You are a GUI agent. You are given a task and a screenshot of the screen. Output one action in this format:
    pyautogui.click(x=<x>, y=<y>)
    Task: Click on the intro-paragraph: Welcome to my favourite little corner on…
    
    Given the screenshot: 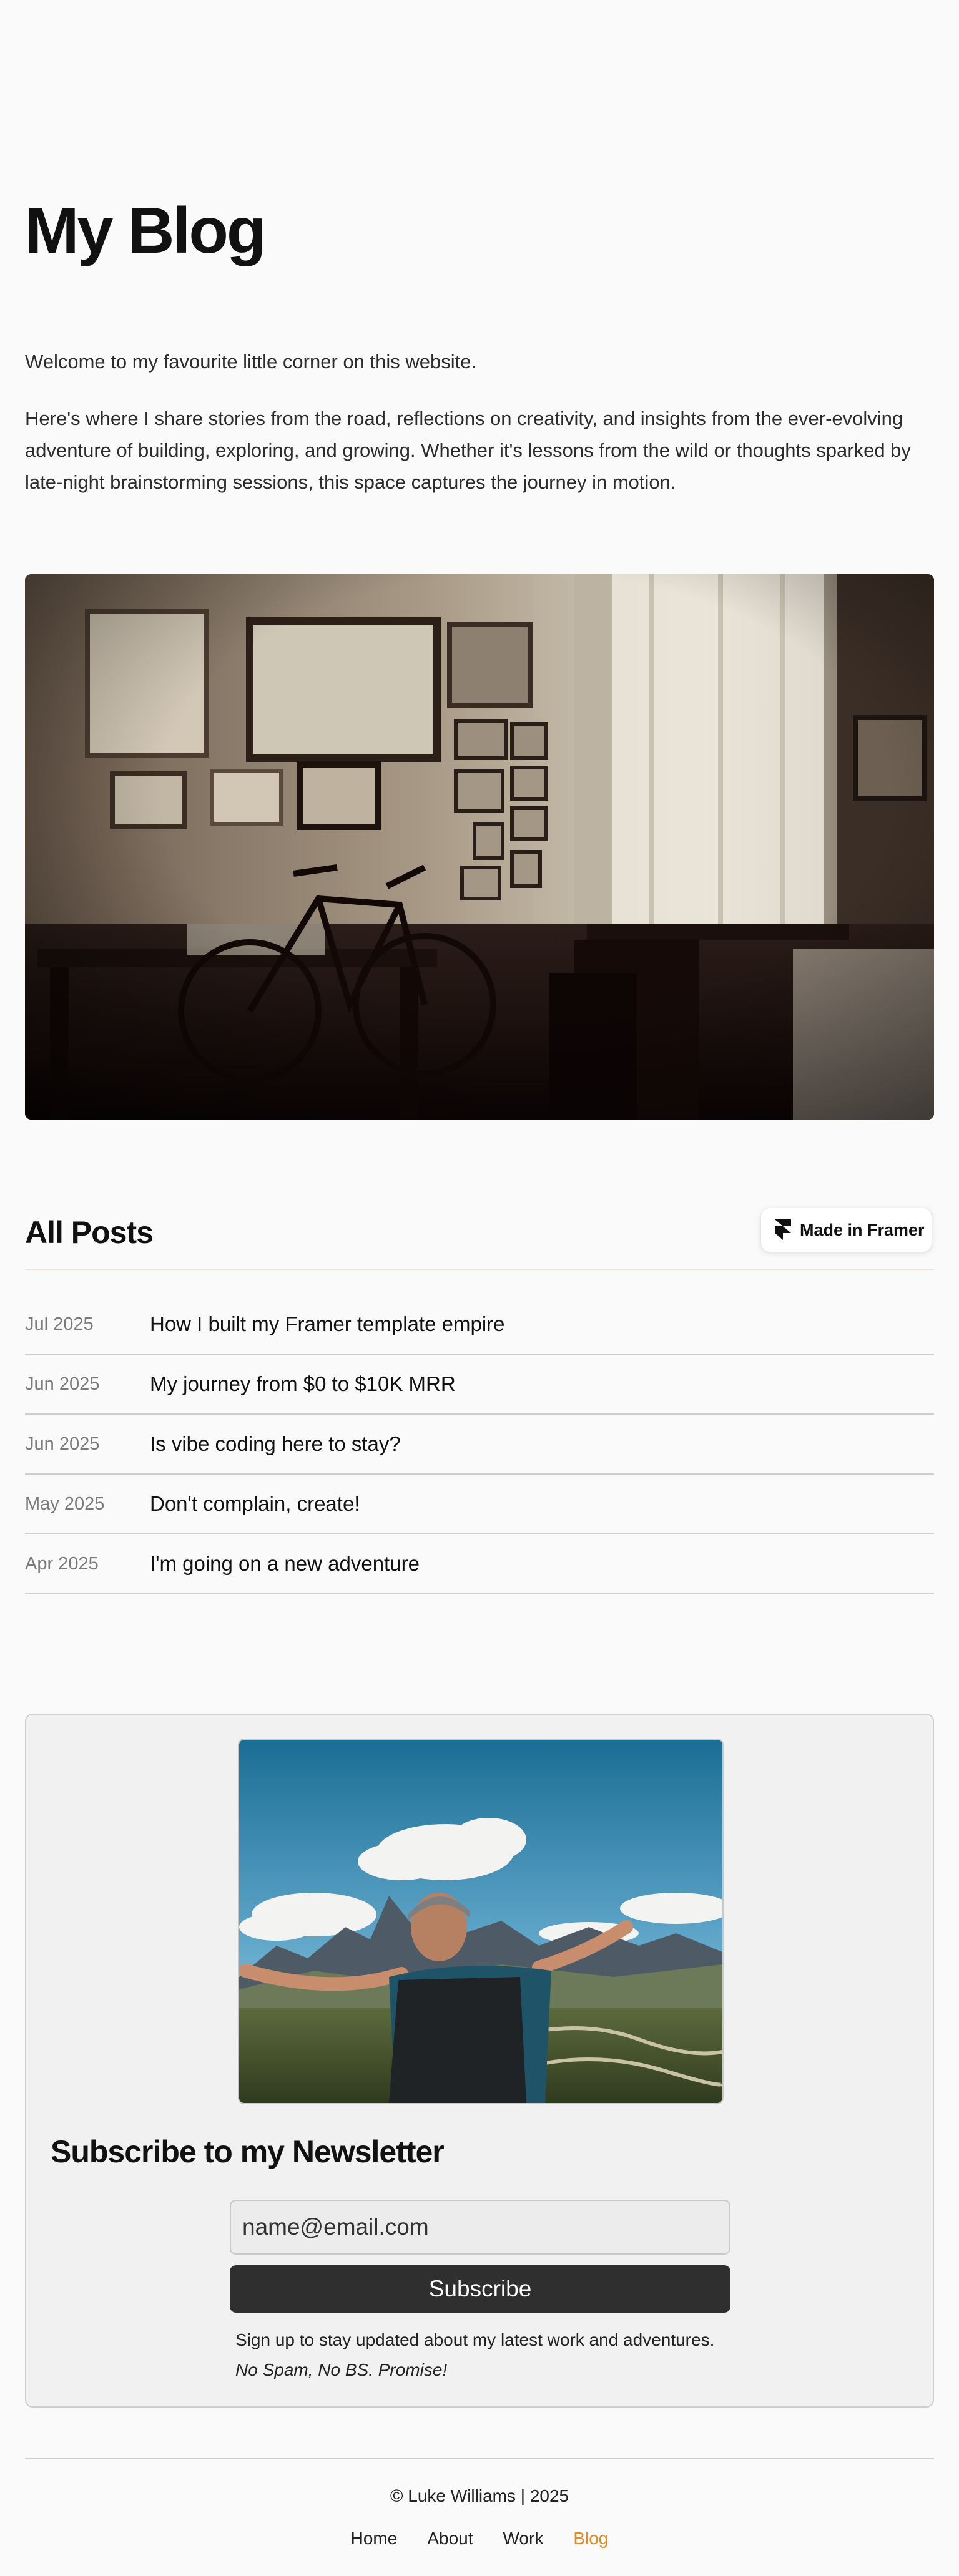 What is the action you would take?
    pyautogui.click(x=251, y=362)
    